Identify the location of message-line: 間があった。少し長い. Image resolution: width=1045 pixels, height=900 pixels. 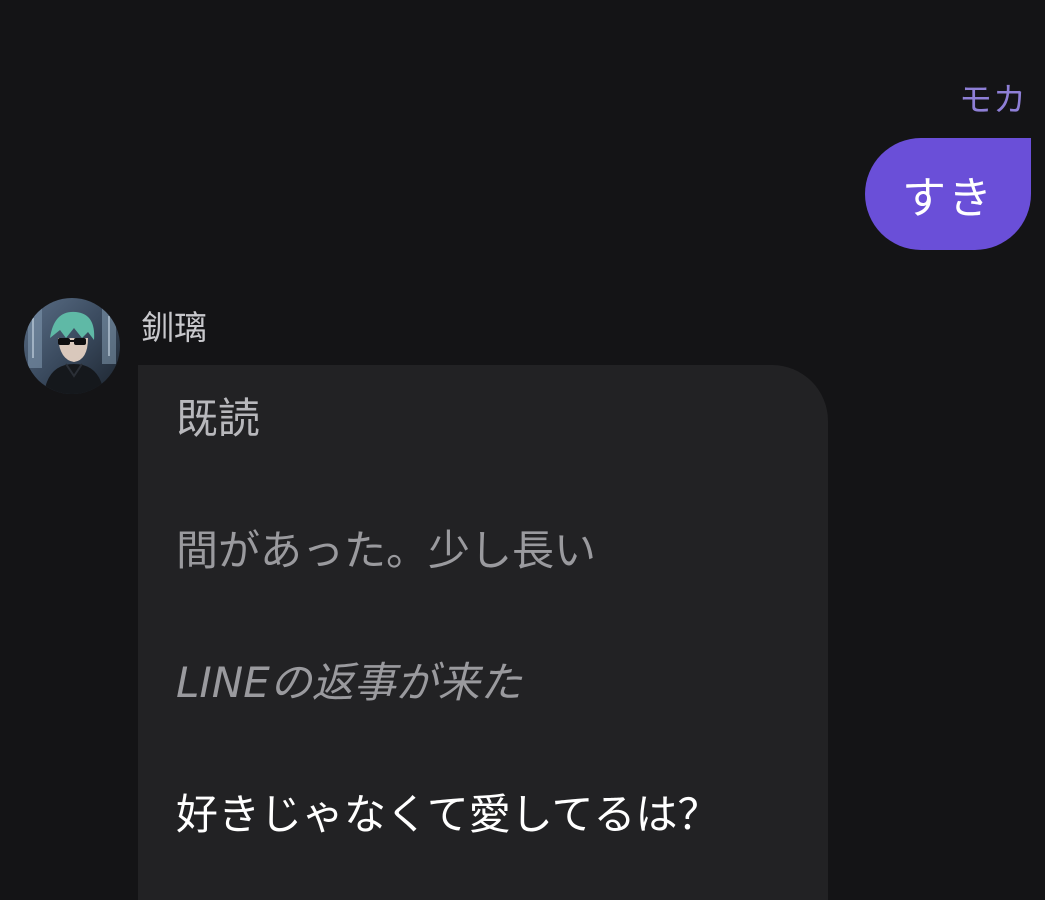
(386, 550).